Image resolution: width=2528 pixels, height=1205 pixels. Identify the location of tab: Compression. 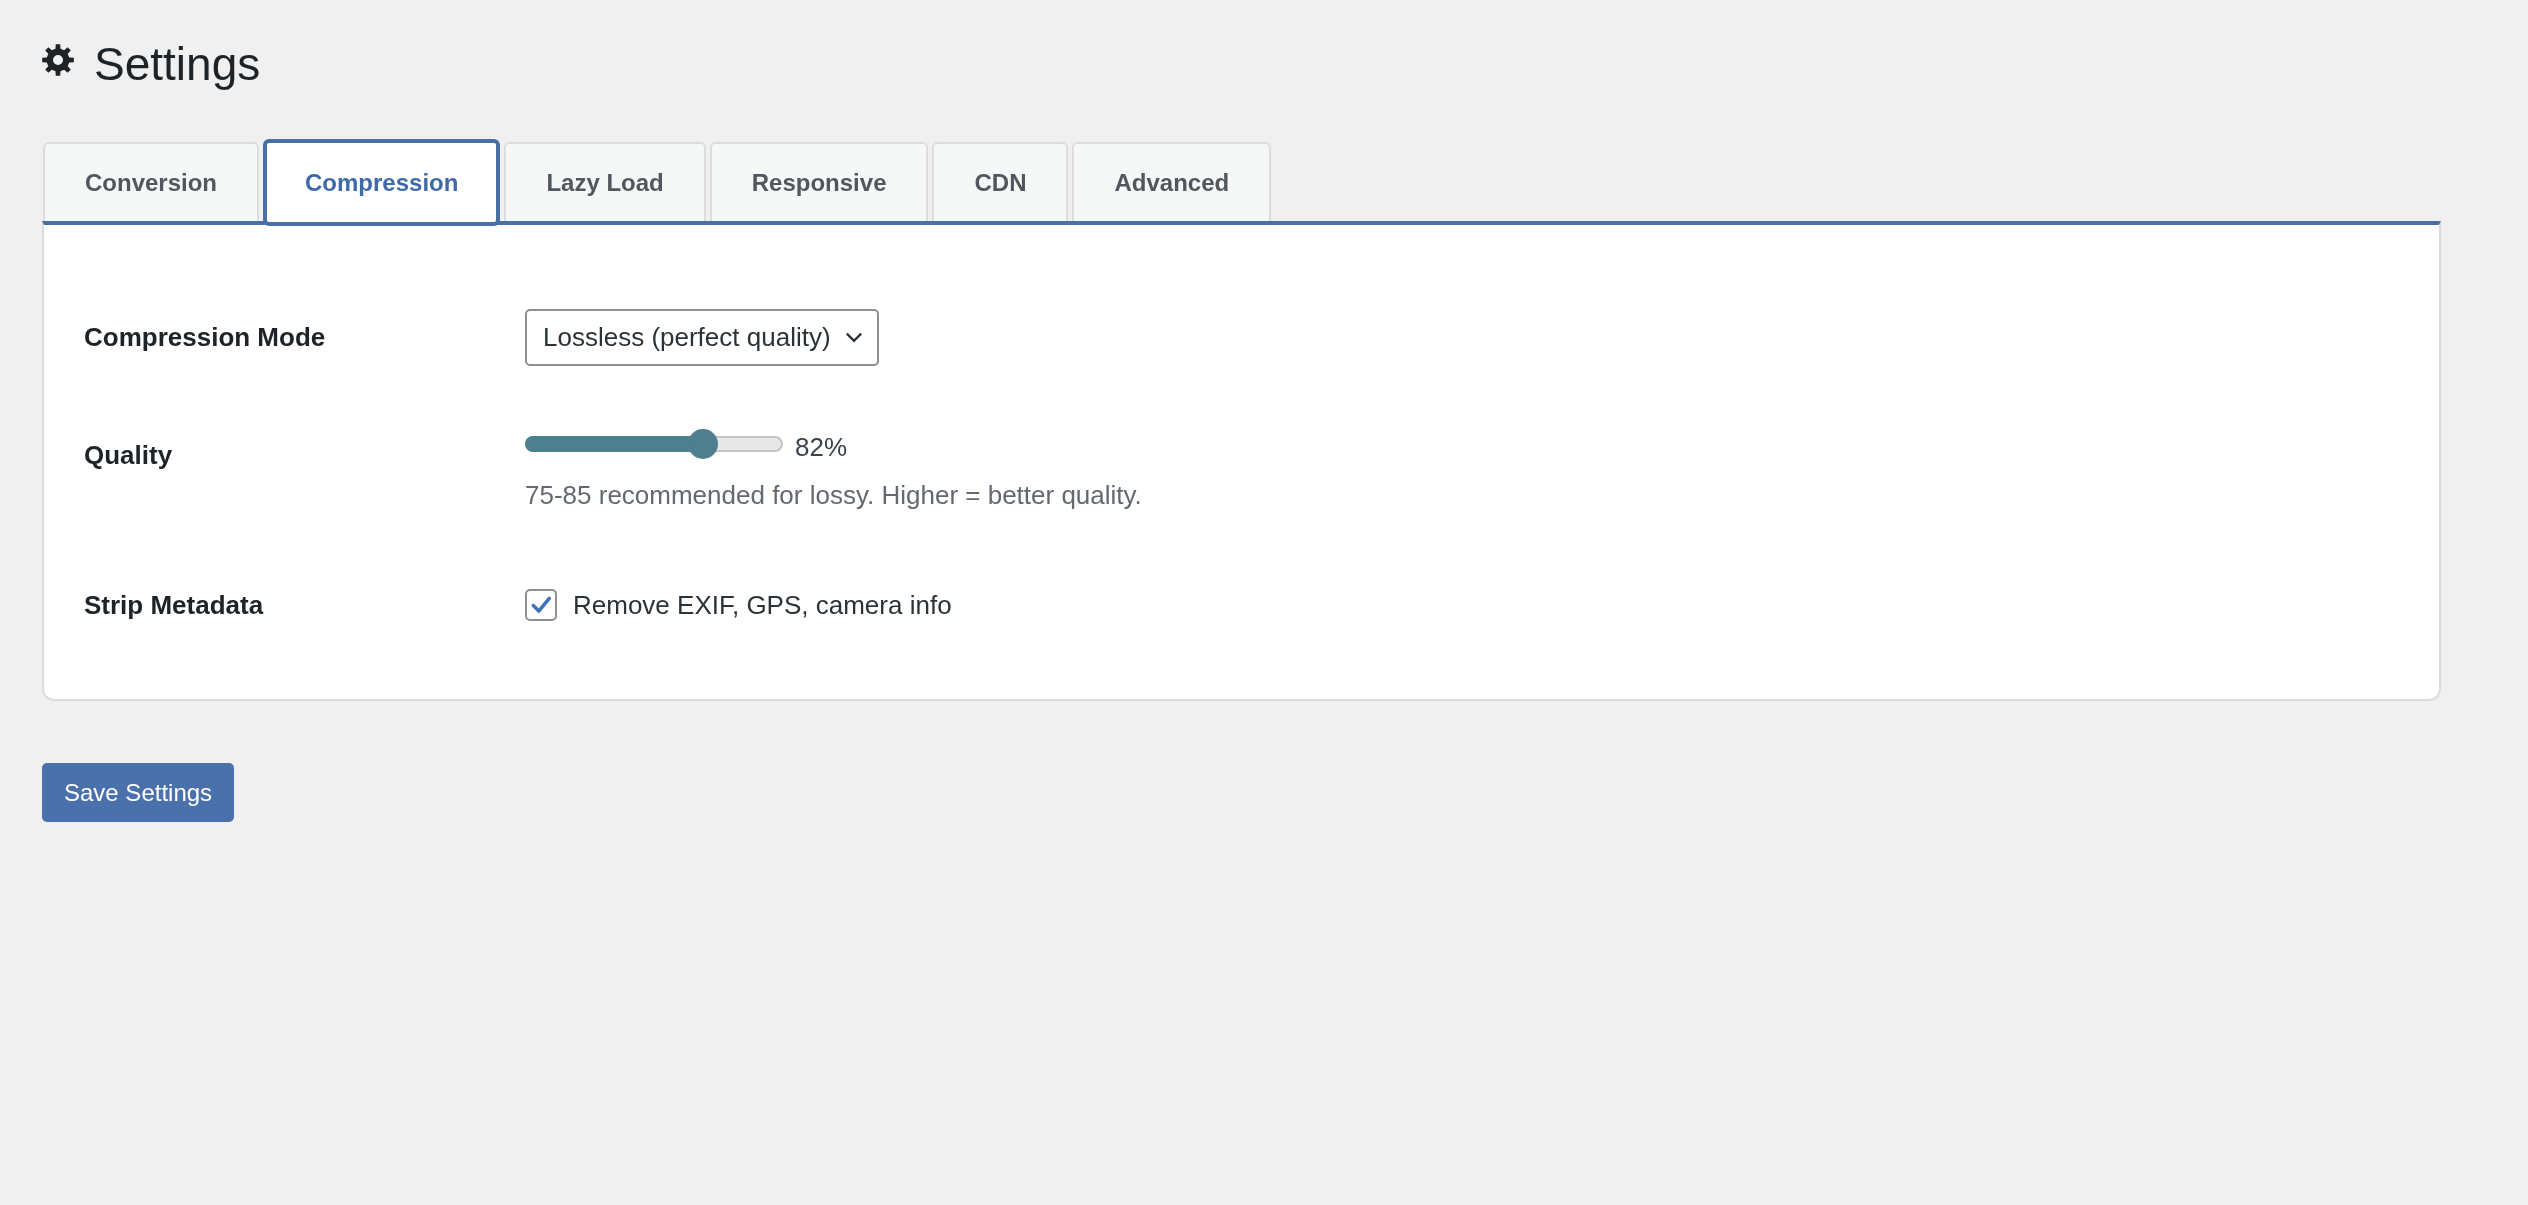
(382, 182).